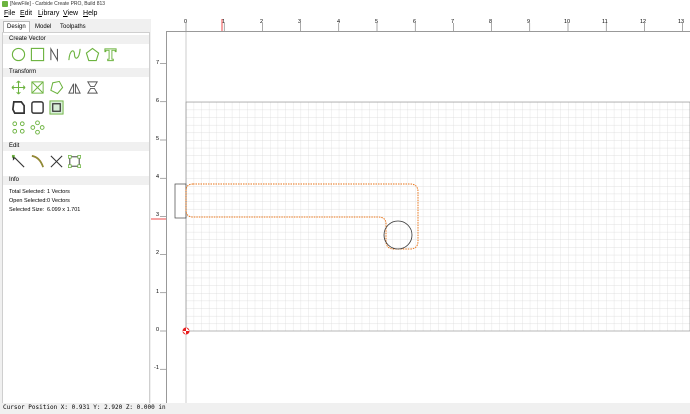  What do you see at coordinates (415, 22) in the screenshot?
I see `ruler-x-label: 6` at bounding box center [415, 22].